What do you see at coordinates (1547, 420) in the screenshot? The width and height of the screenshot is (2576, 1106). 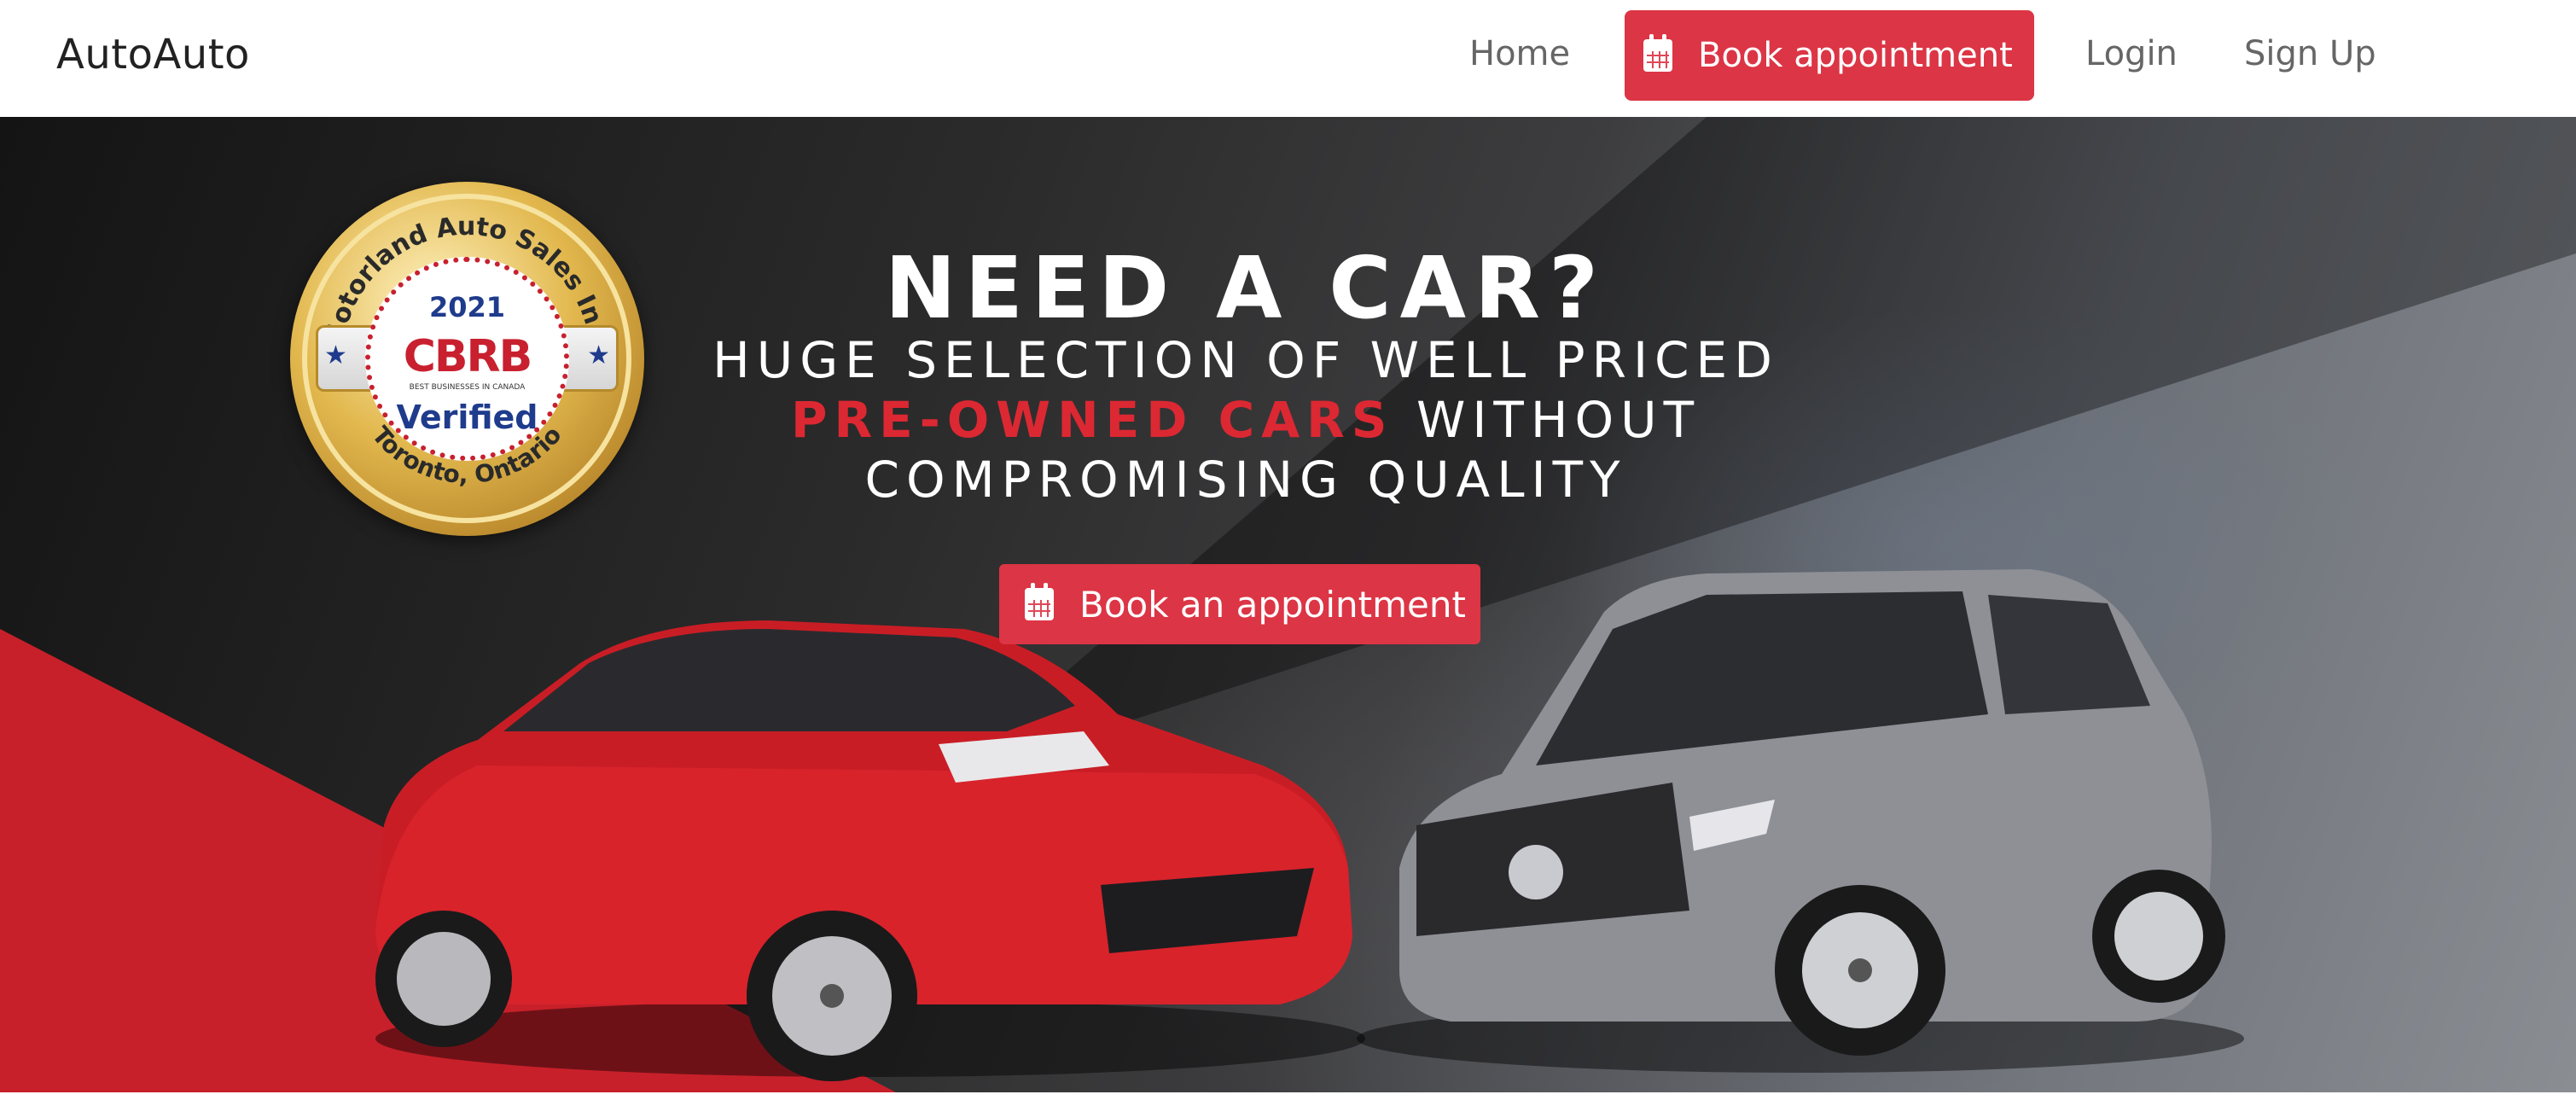 I see `subheadline-line-2-rest: WITHOUT` at bounding box center [1547, 420].